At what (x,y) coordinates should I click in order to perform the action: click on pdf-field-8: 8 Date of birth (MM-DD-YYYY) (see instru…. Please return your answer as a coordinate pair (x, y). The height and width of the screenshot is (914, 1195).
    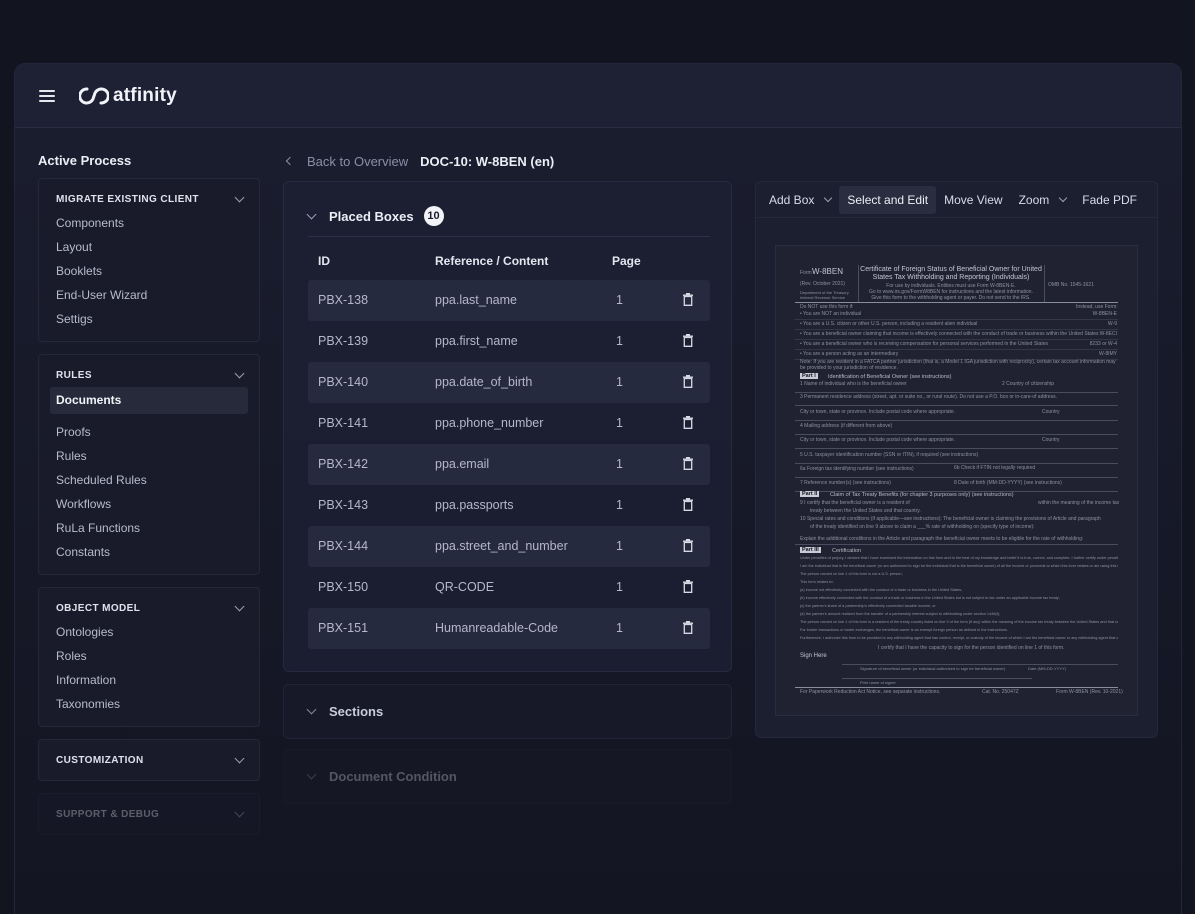
    Looking at the image, I should click on (1008, 483).